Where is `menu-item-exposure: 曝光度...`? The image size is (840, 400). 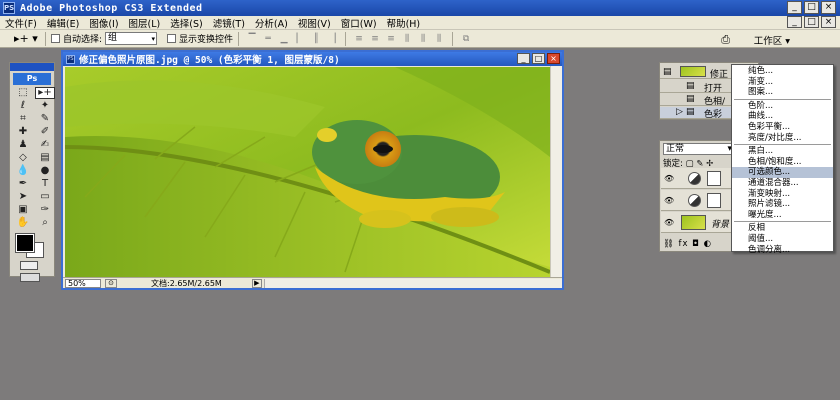
menu-item-exposure: 曝光度... is located at coordinates (782, 215).